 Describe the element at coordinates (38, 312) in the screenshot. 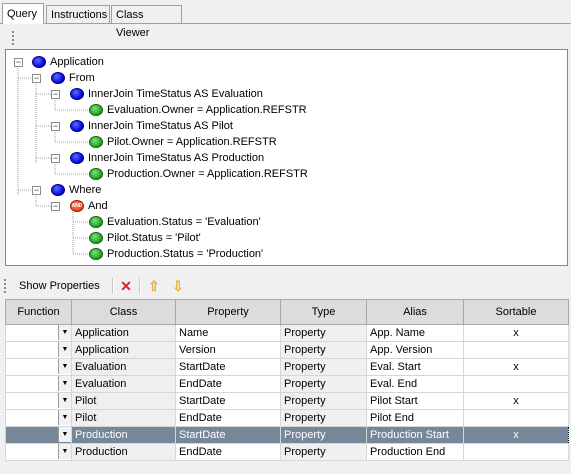

I see `column-header-function: Function` at that location.